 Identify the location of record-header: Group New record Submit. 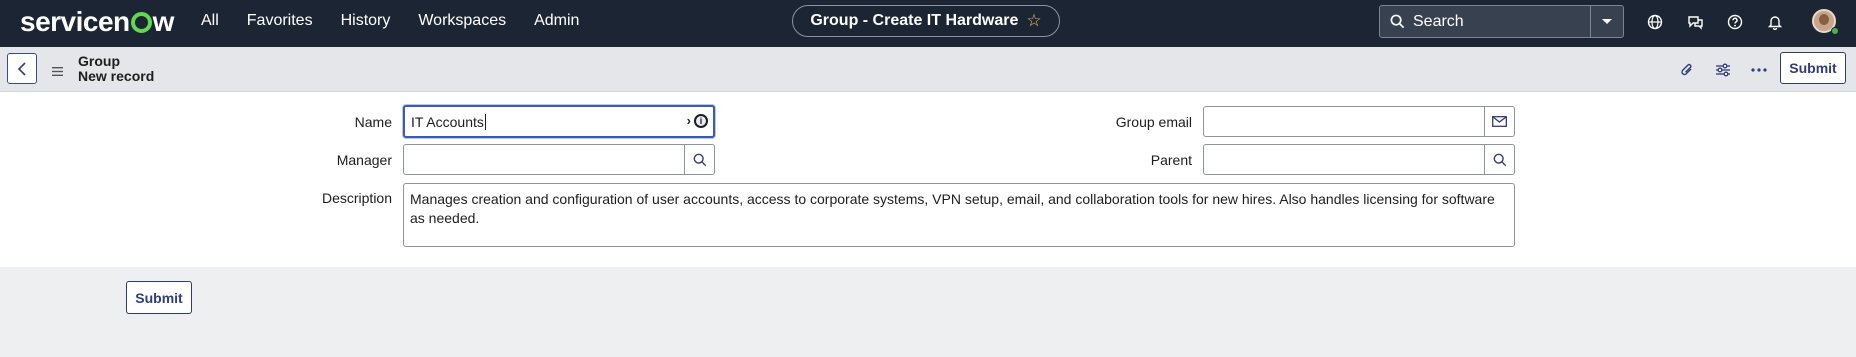
(928, 69).